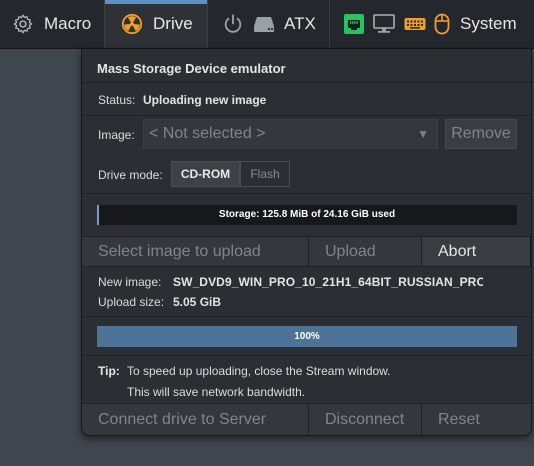 The width and height of the screenshot is (534, 466). I want to click on select-image-button: Select image to upload, so click(195, 251).